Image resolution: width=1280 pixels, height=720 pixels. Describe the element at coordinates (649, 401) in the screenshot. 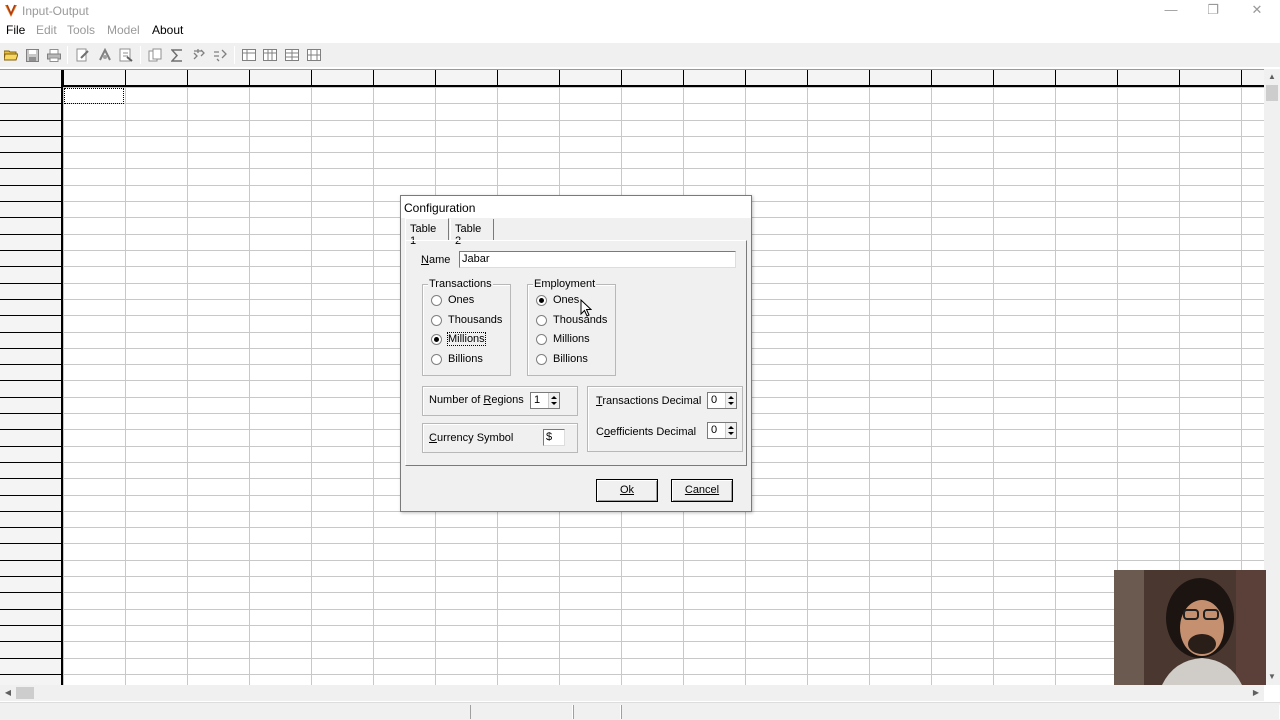

I see `trans-decimal-label: Transactions Decimal` at that location.